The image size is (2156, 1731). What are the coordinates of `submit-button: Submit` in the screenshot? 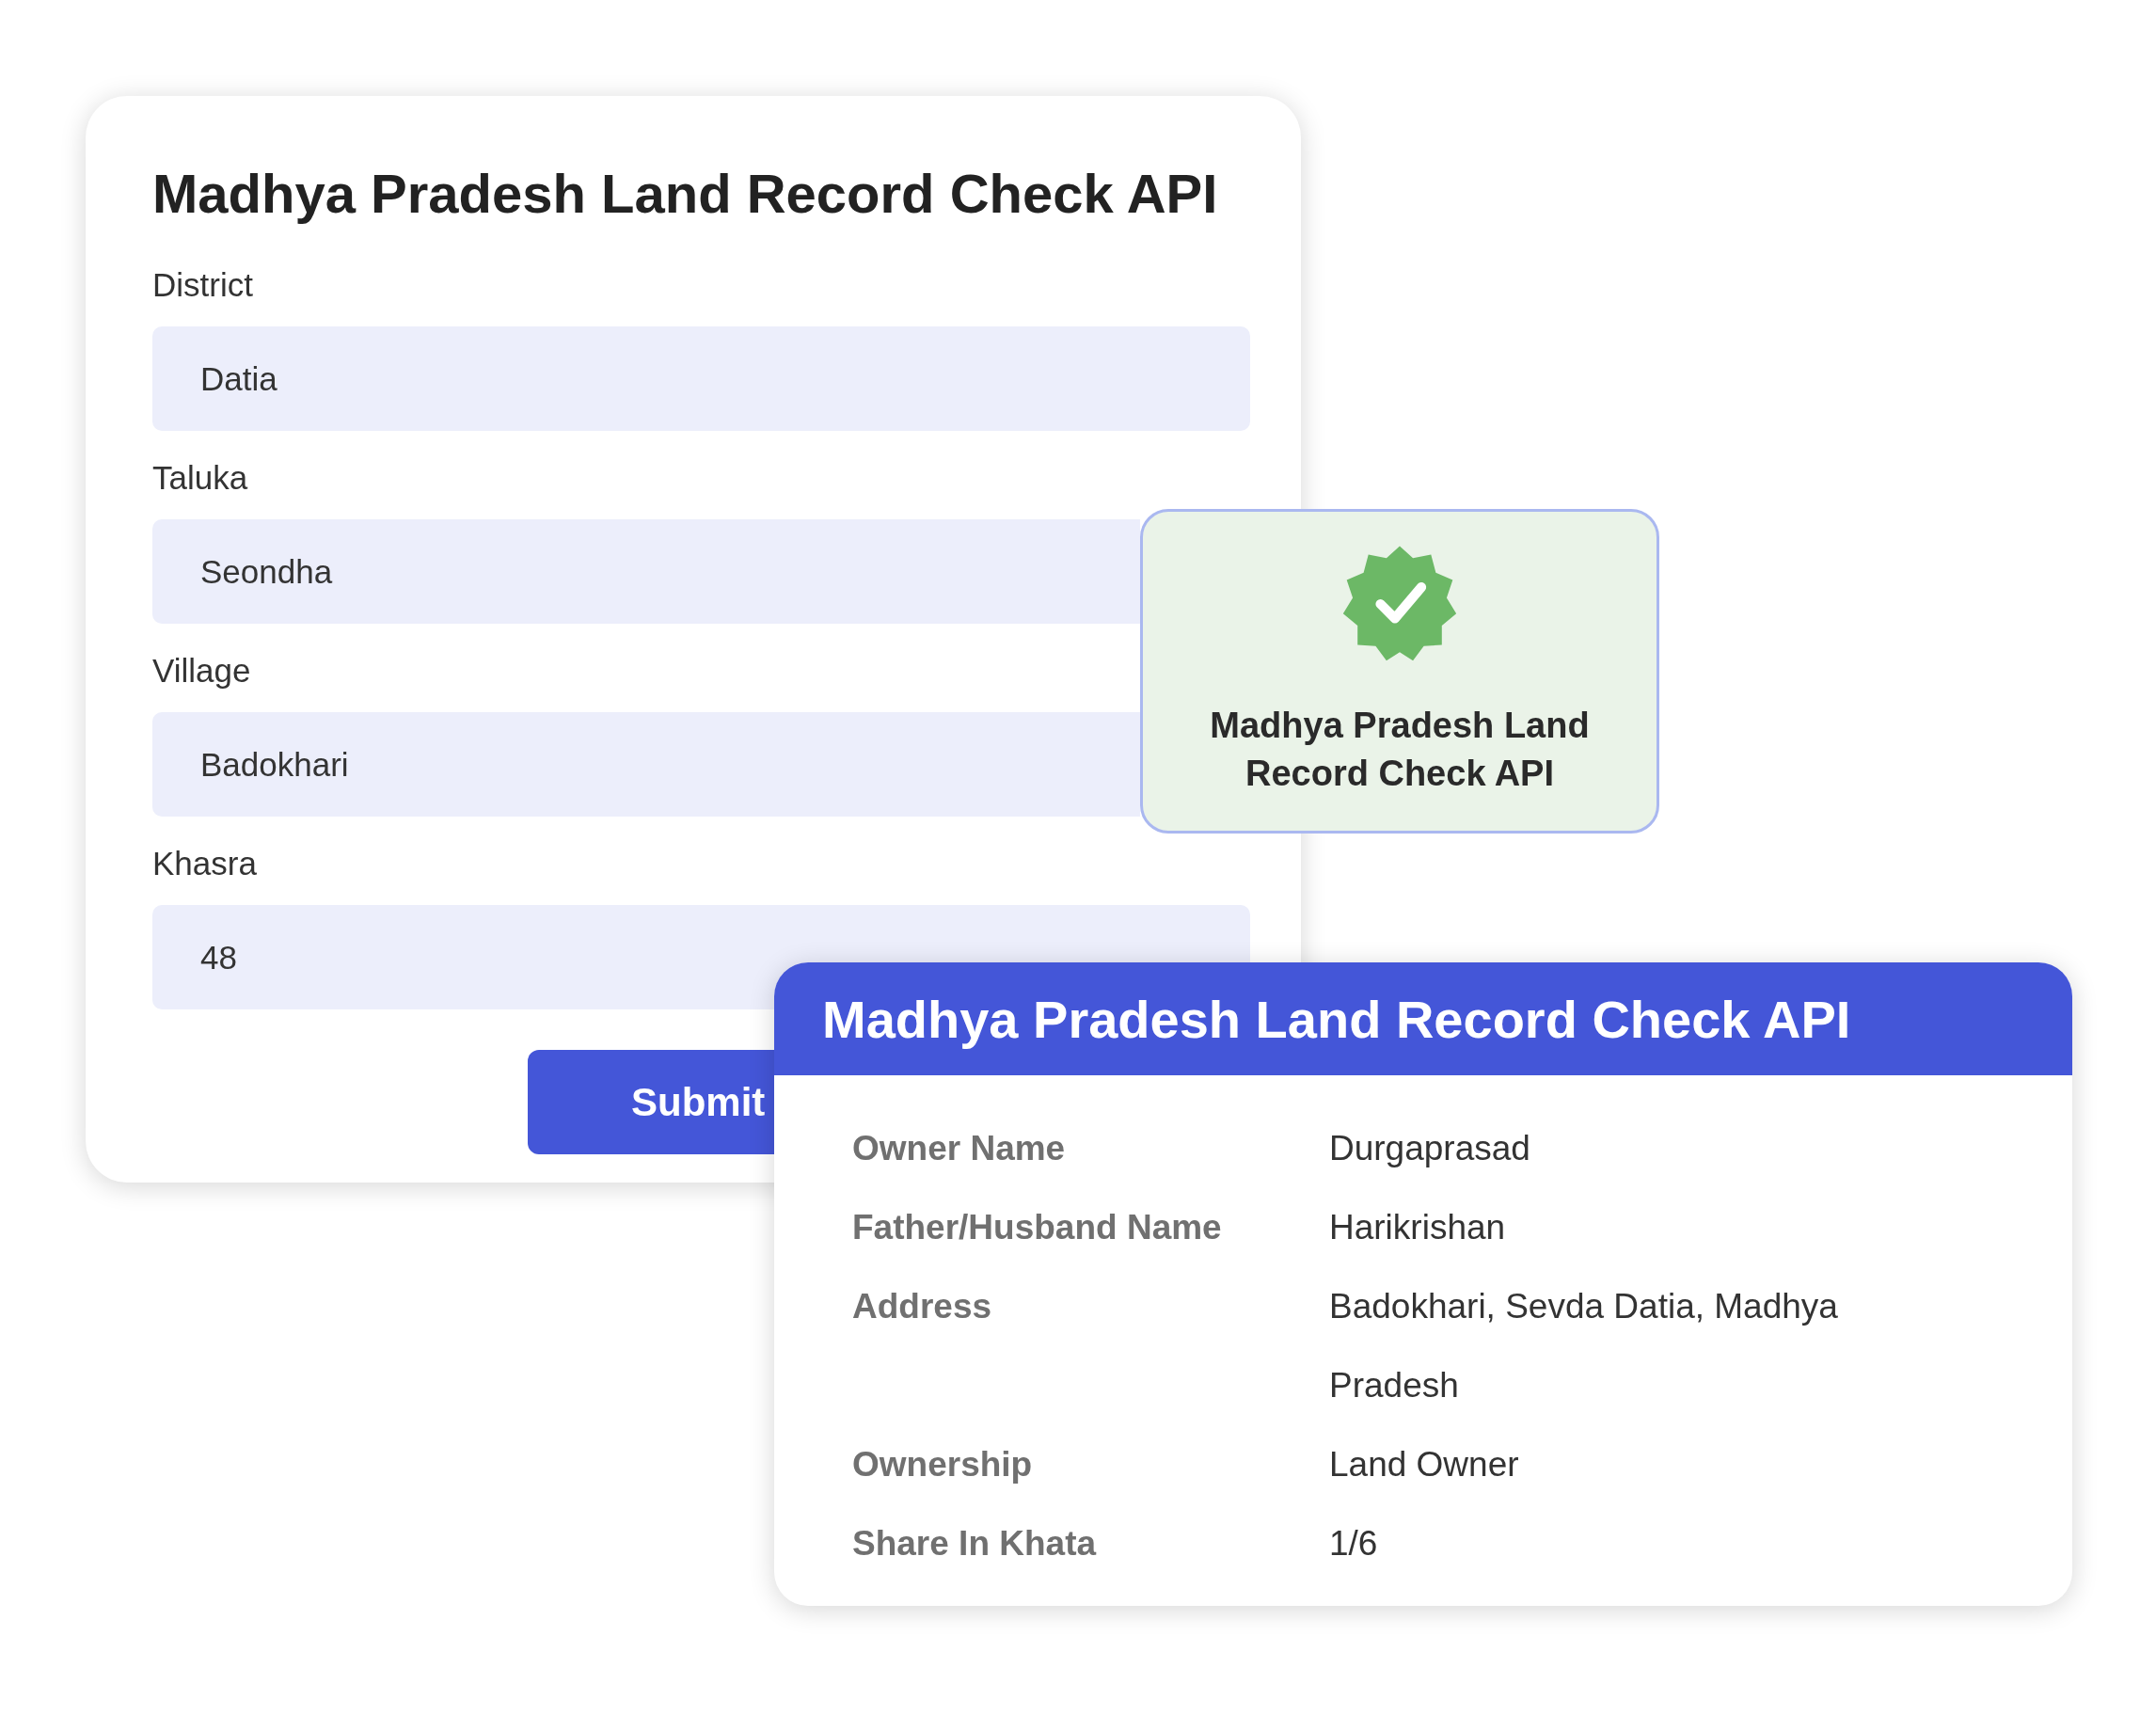 It's located at (651, 1102).